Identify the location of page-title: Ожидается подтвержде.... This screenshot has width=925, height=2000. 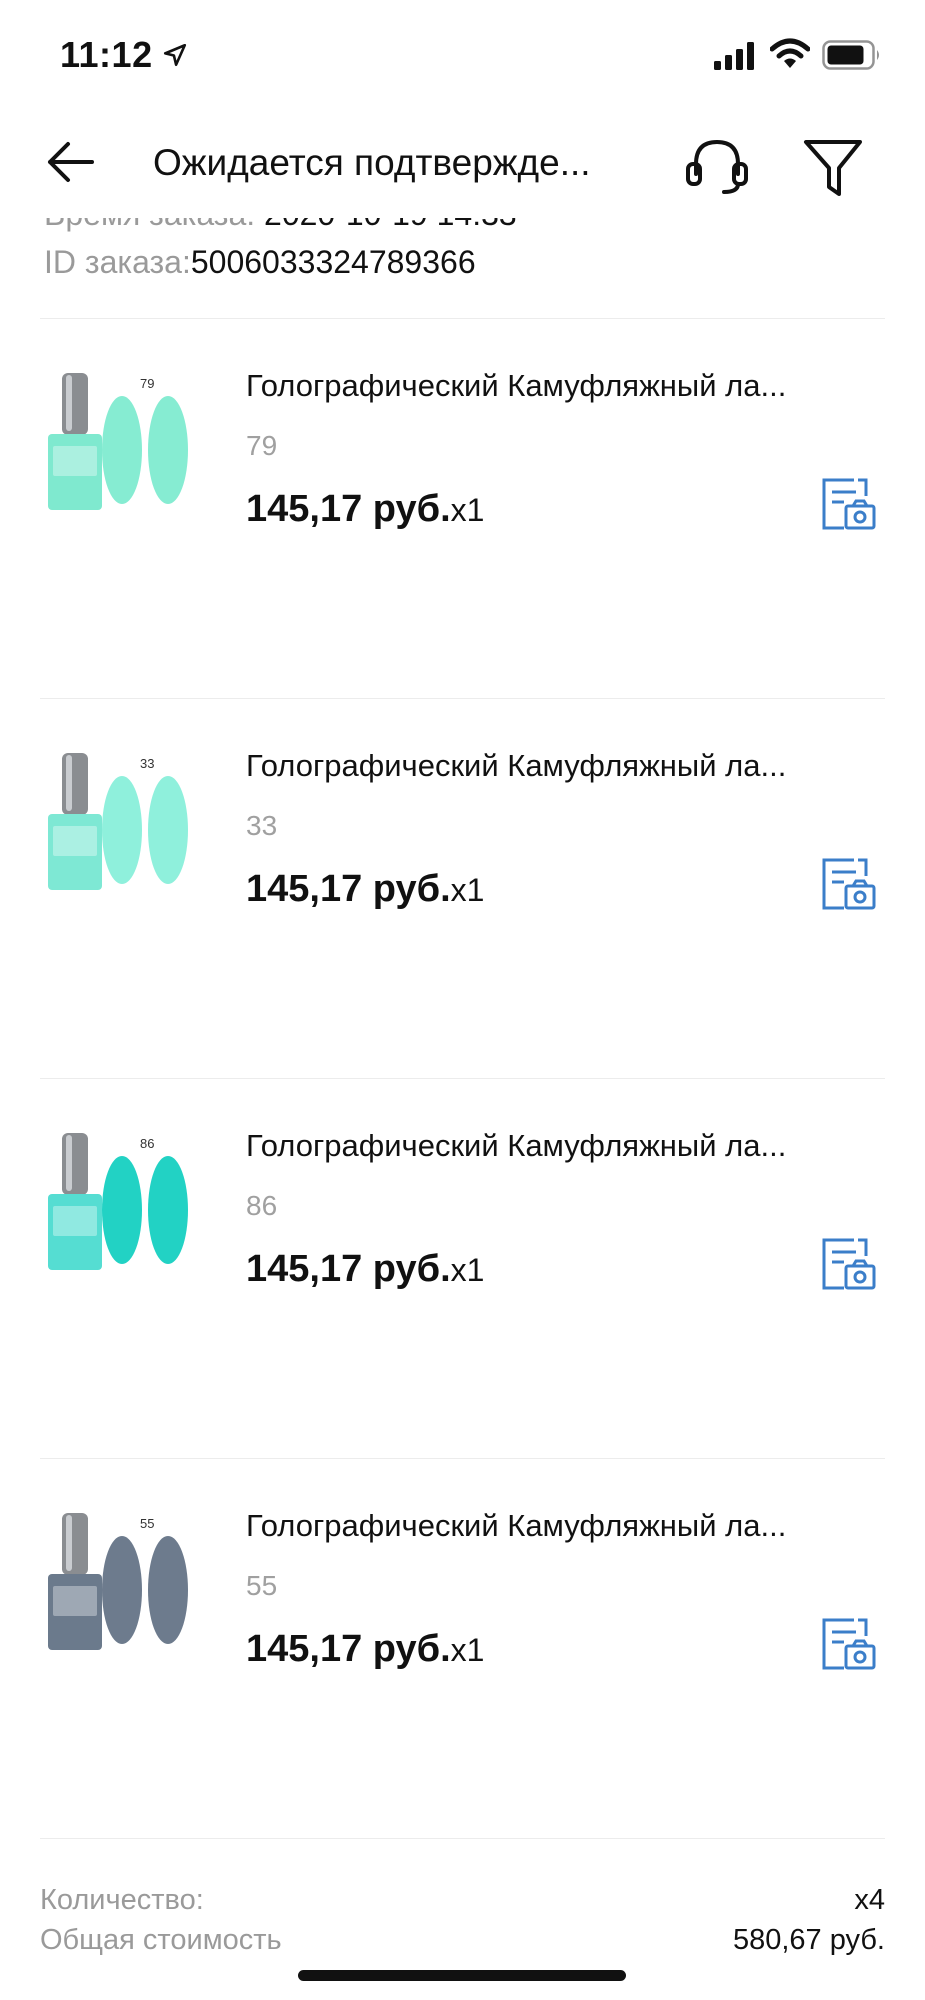
(372, 162).